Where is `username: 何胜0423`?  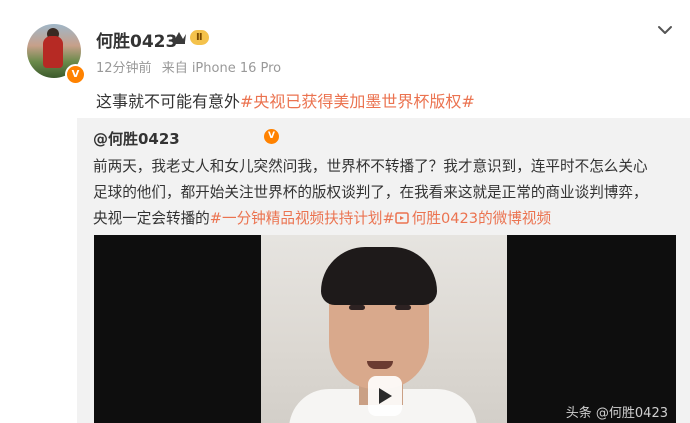
username: 何胜0423 is located at coordinates (136, 39).